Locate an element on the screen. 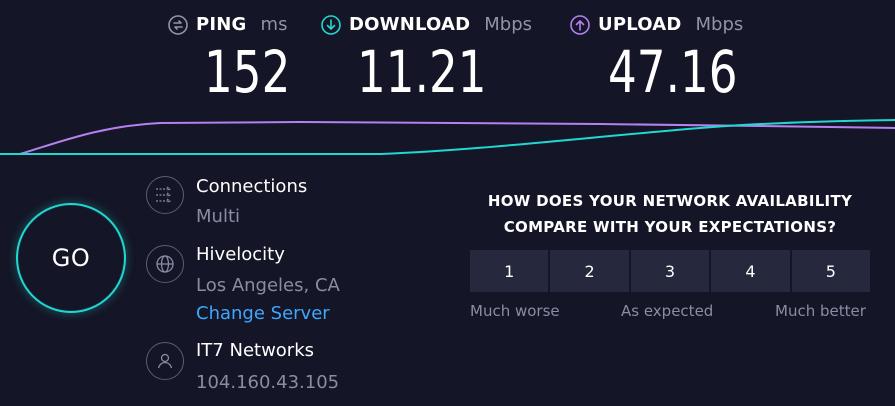 This screenshot has height=406, width=895. arrows-icon is located at coordinates (164, 195).